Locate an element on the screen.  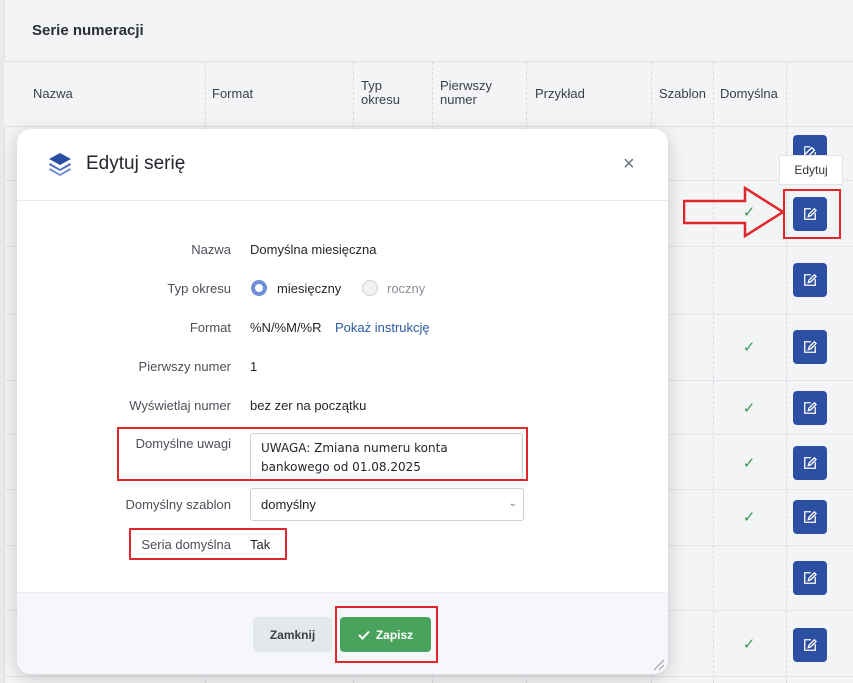
field-label-pierwszy-numer: Pierwszy numer is located at coordinates (184, 366).